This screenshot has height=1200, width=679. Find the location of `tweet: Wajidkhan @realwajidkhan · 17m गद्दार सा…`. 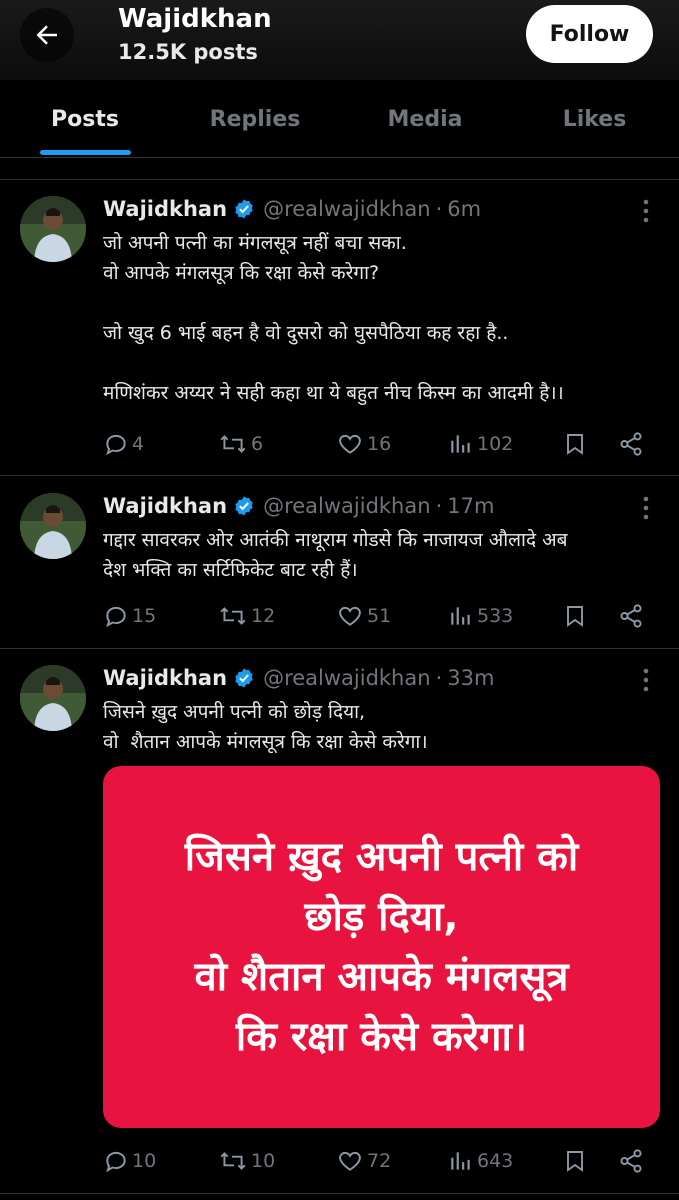

tweet: Wajidkhan @realwajidkhan · 17m गद्दार सा… is located at coordinates (339, 563).